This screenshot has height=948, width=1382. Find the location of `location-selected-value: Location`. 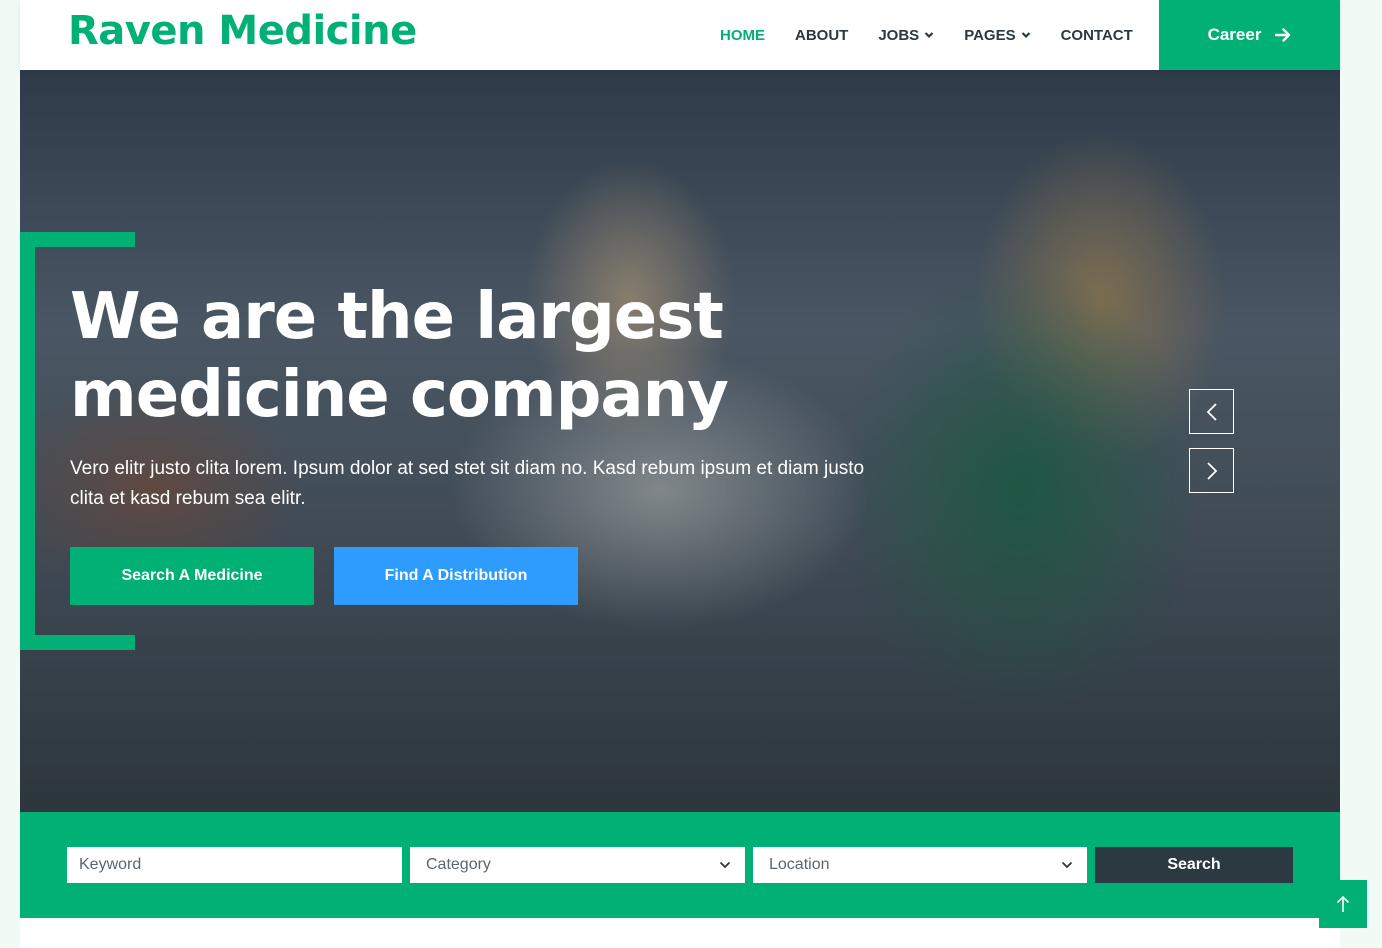

location-selected-value: Location is located at coordinates (799, 864).